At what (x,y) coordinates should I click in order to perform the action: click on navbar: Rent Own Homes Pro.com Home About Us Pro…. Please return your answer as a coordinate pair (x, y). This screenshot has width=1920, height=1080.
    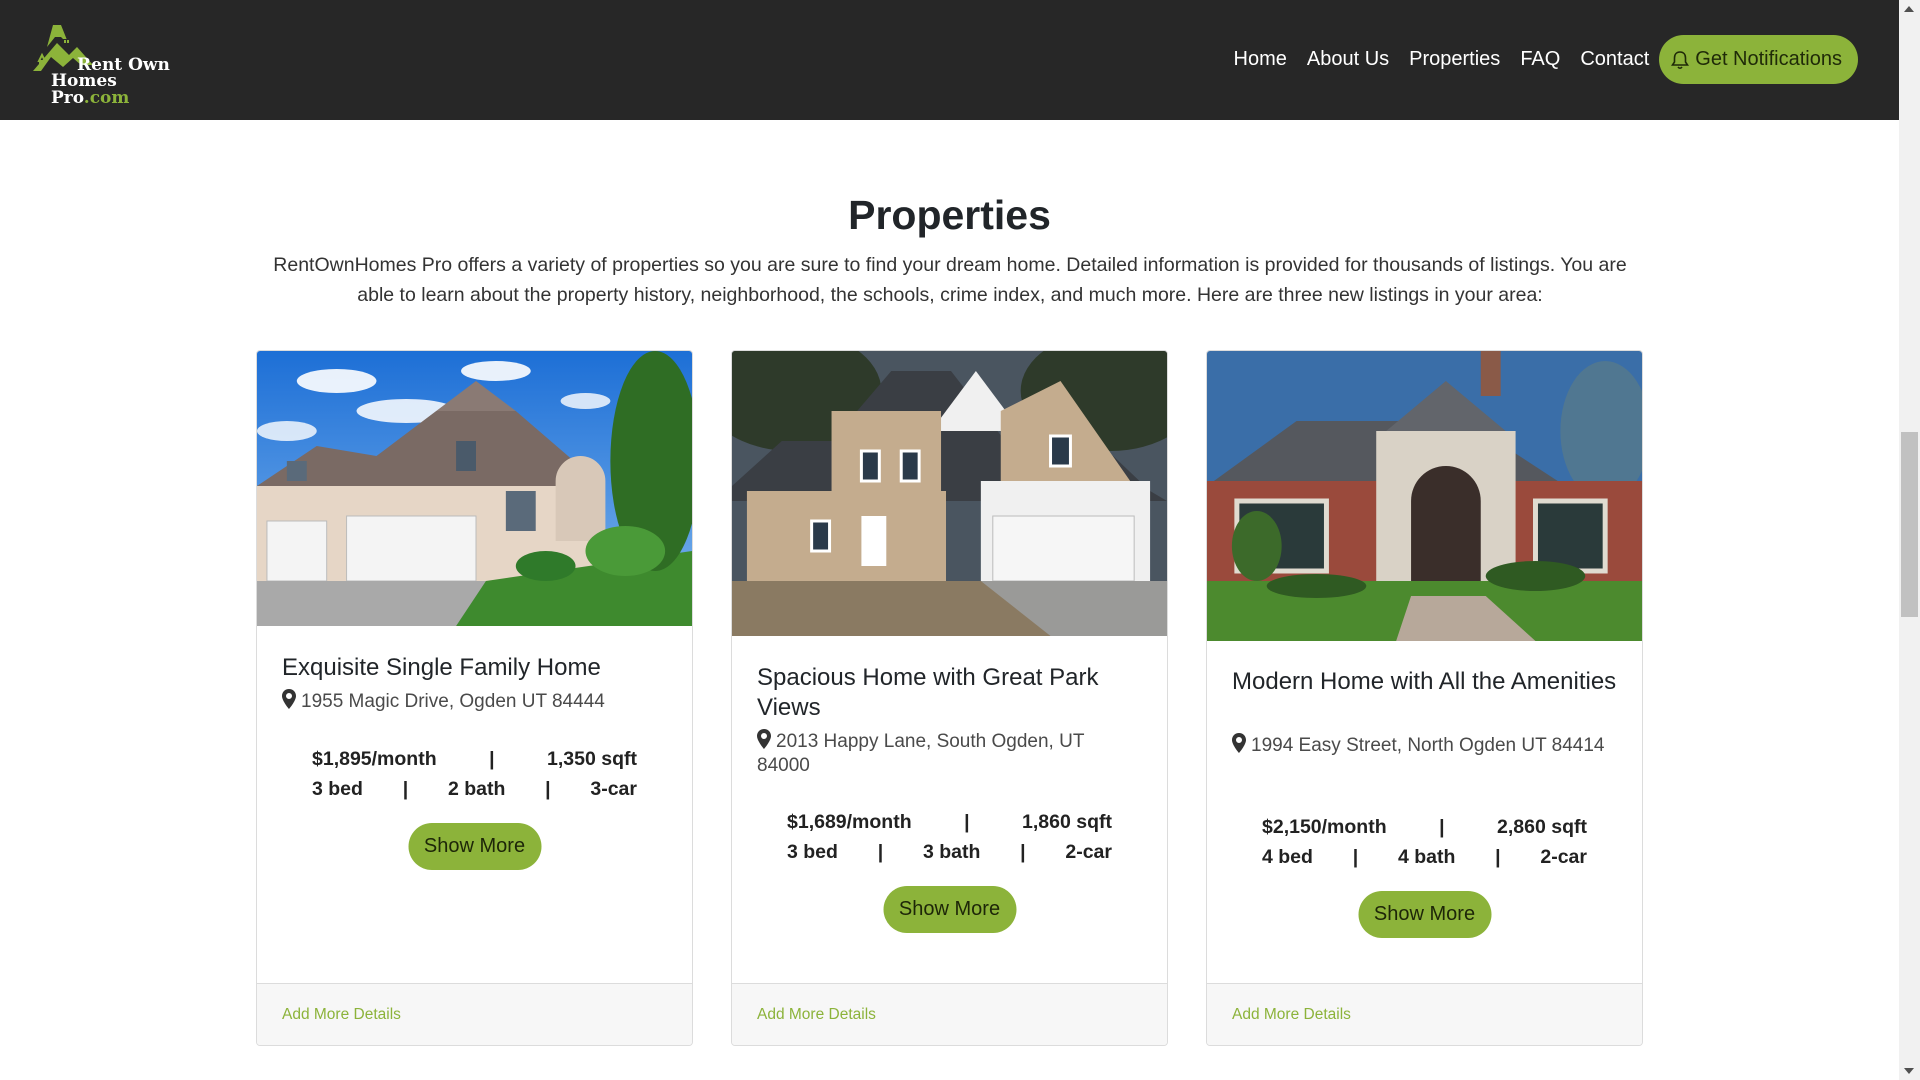
    Looking at the image, I should click on (949, 60).